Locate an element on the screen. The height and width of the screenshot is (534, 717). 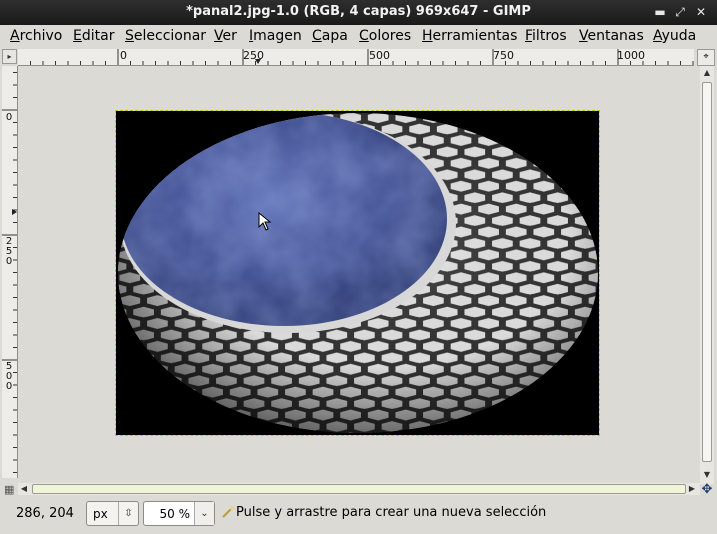
menu-seleccionar-label: Seleccionar is located at coordinates (166, 36).